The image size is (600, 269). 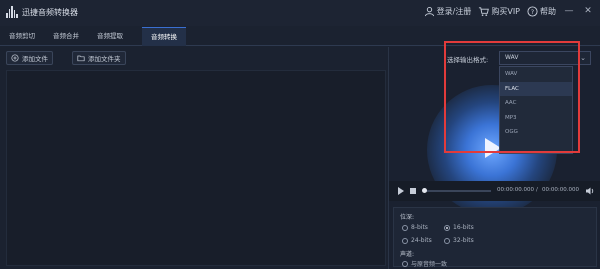 What do you see at coordinates (421, 240) in the screenshot?
I see `radio-24bits-label: 24-bits` at bounding box center [421, 240].